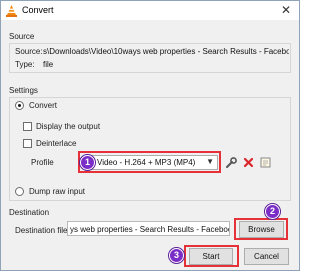 The width and height of the screenshot is (320, 271). What do you see at coordinates (87, 162) in the screenshot?
I see `step-badge-1: 1` at bounding box center [87, 162].